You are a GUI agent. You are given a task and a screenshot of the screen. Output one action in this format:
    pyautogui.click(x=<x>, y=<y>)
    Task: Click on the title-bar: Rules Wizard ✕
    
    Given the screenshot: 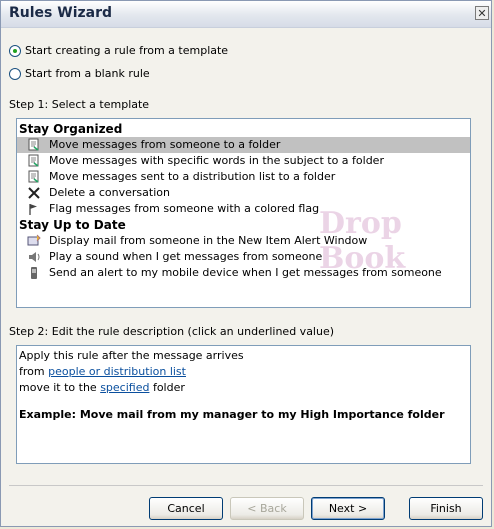 What is the action you would take?
    pyautogui.click(x=246, y=14)
    